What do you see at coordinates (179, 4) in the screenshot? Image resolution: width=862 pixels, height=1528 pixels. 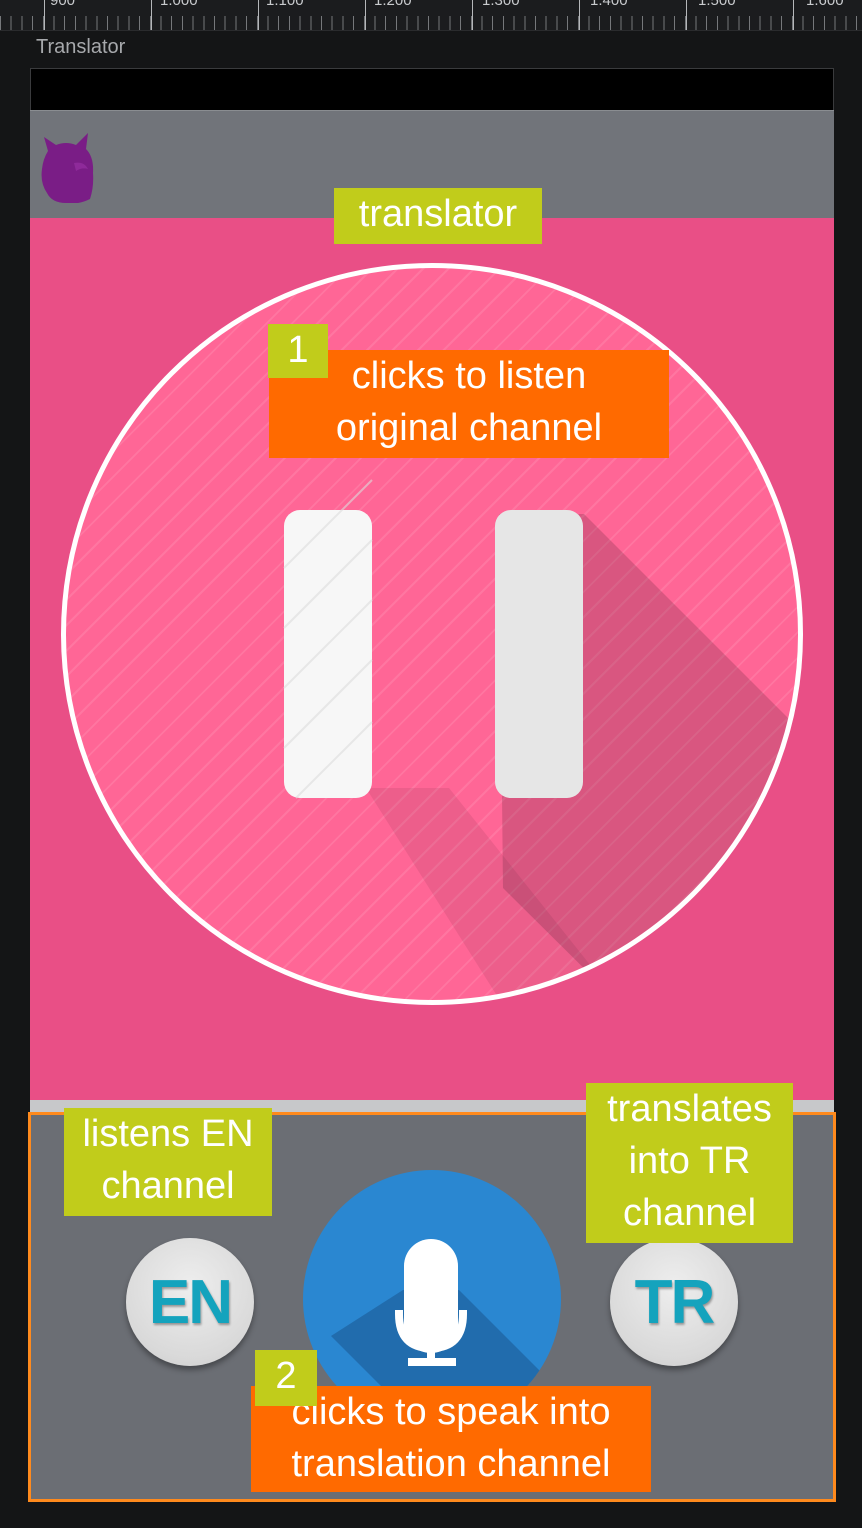 I see `ruler-label: 1.000` at bounding box center [179, 4].